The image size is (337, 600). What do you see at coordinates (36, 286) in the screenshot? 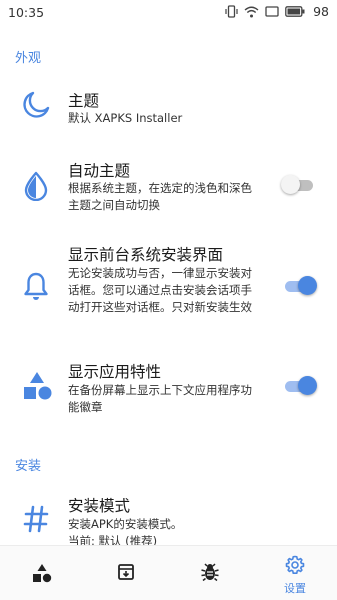
I see `bell-icon` at bounding box center [36, 286].